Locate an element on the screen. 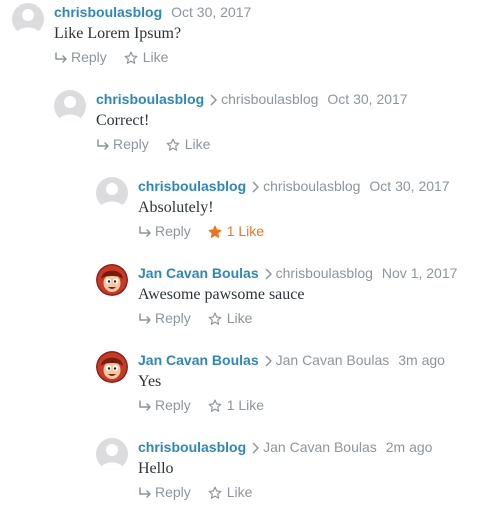  star-filled-icon is located at coordinates (215, 231).